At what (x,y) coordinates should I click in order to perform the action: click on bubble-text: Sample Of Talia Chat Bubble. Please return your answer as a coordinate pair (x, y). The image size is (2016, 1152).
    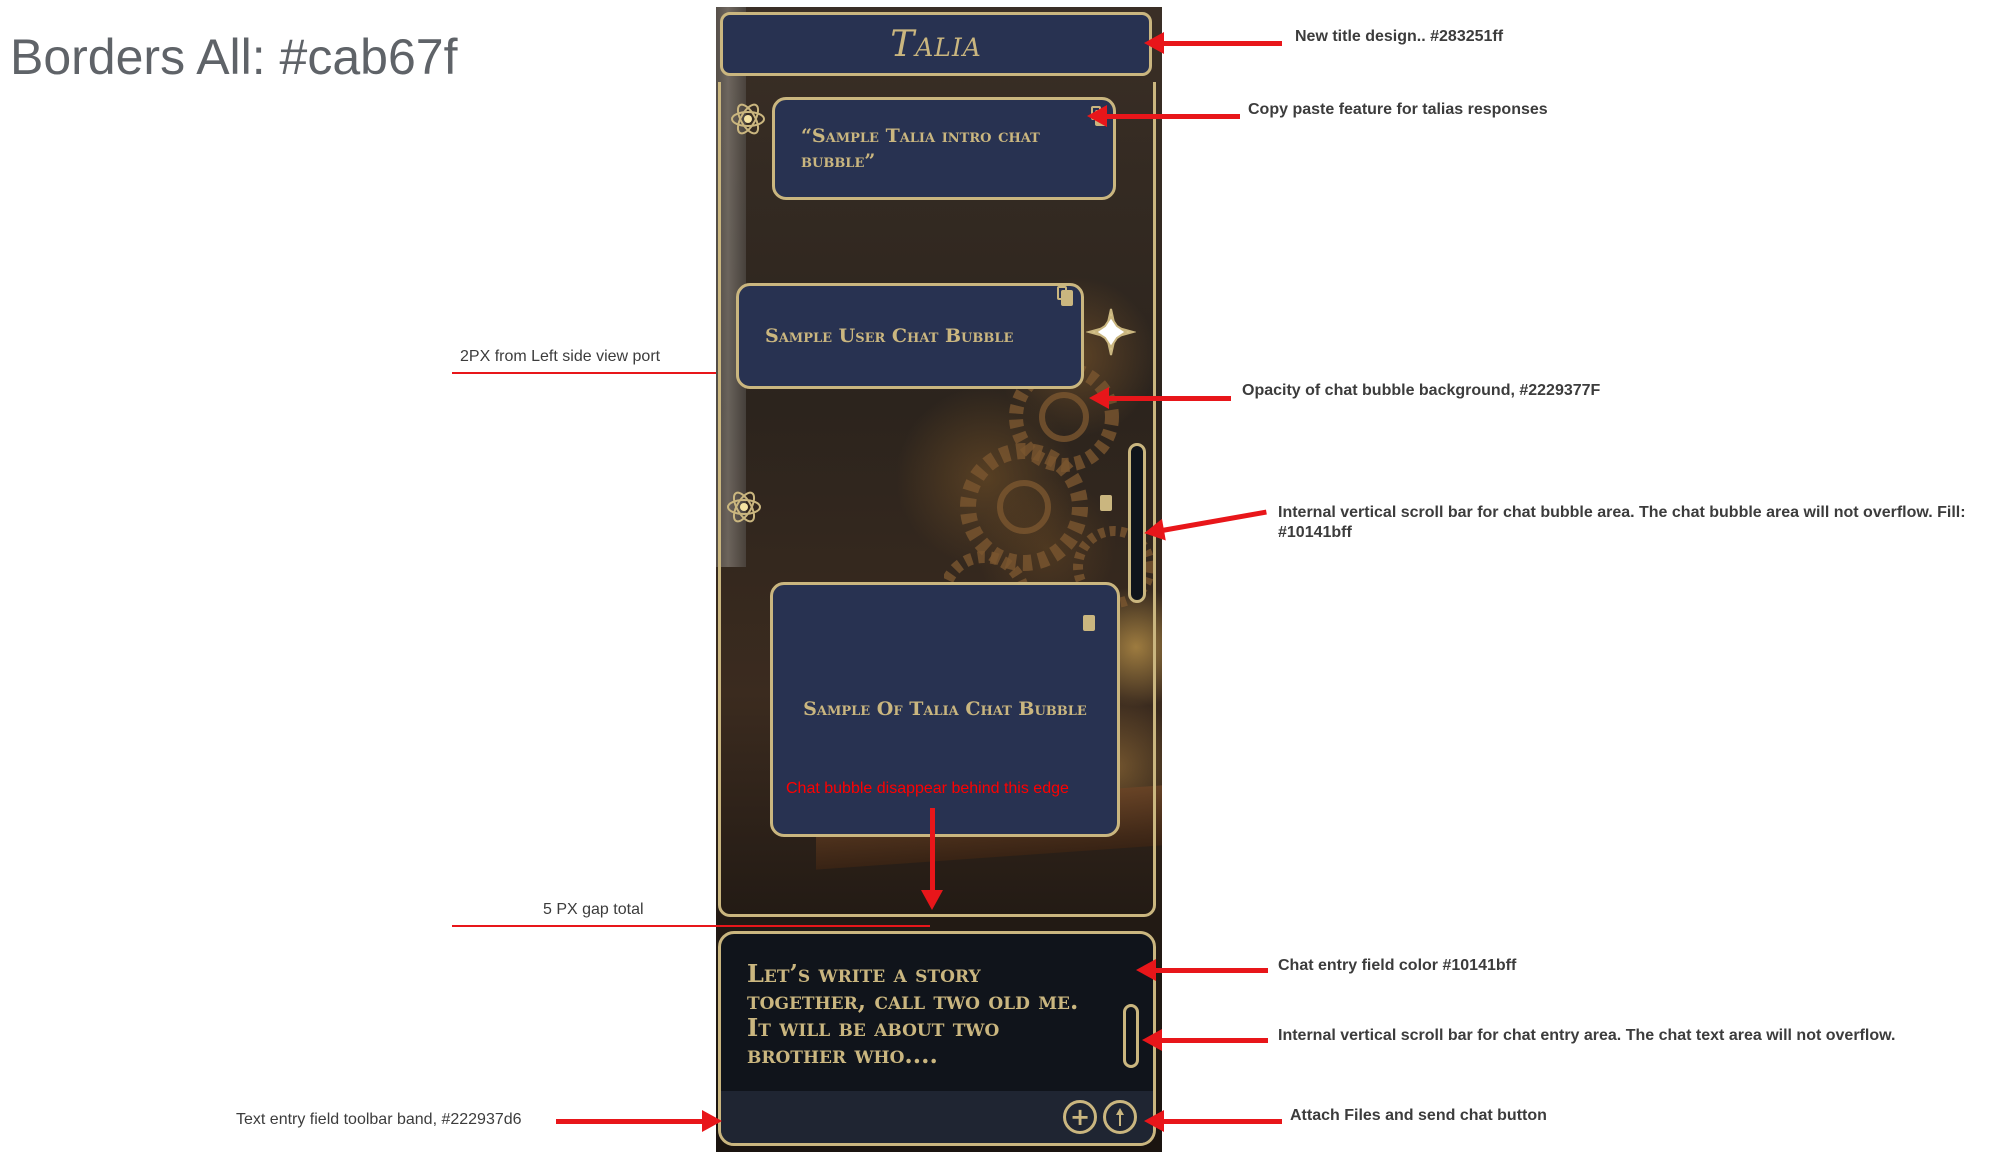
    Looking at the image, I should click on (945, 709).